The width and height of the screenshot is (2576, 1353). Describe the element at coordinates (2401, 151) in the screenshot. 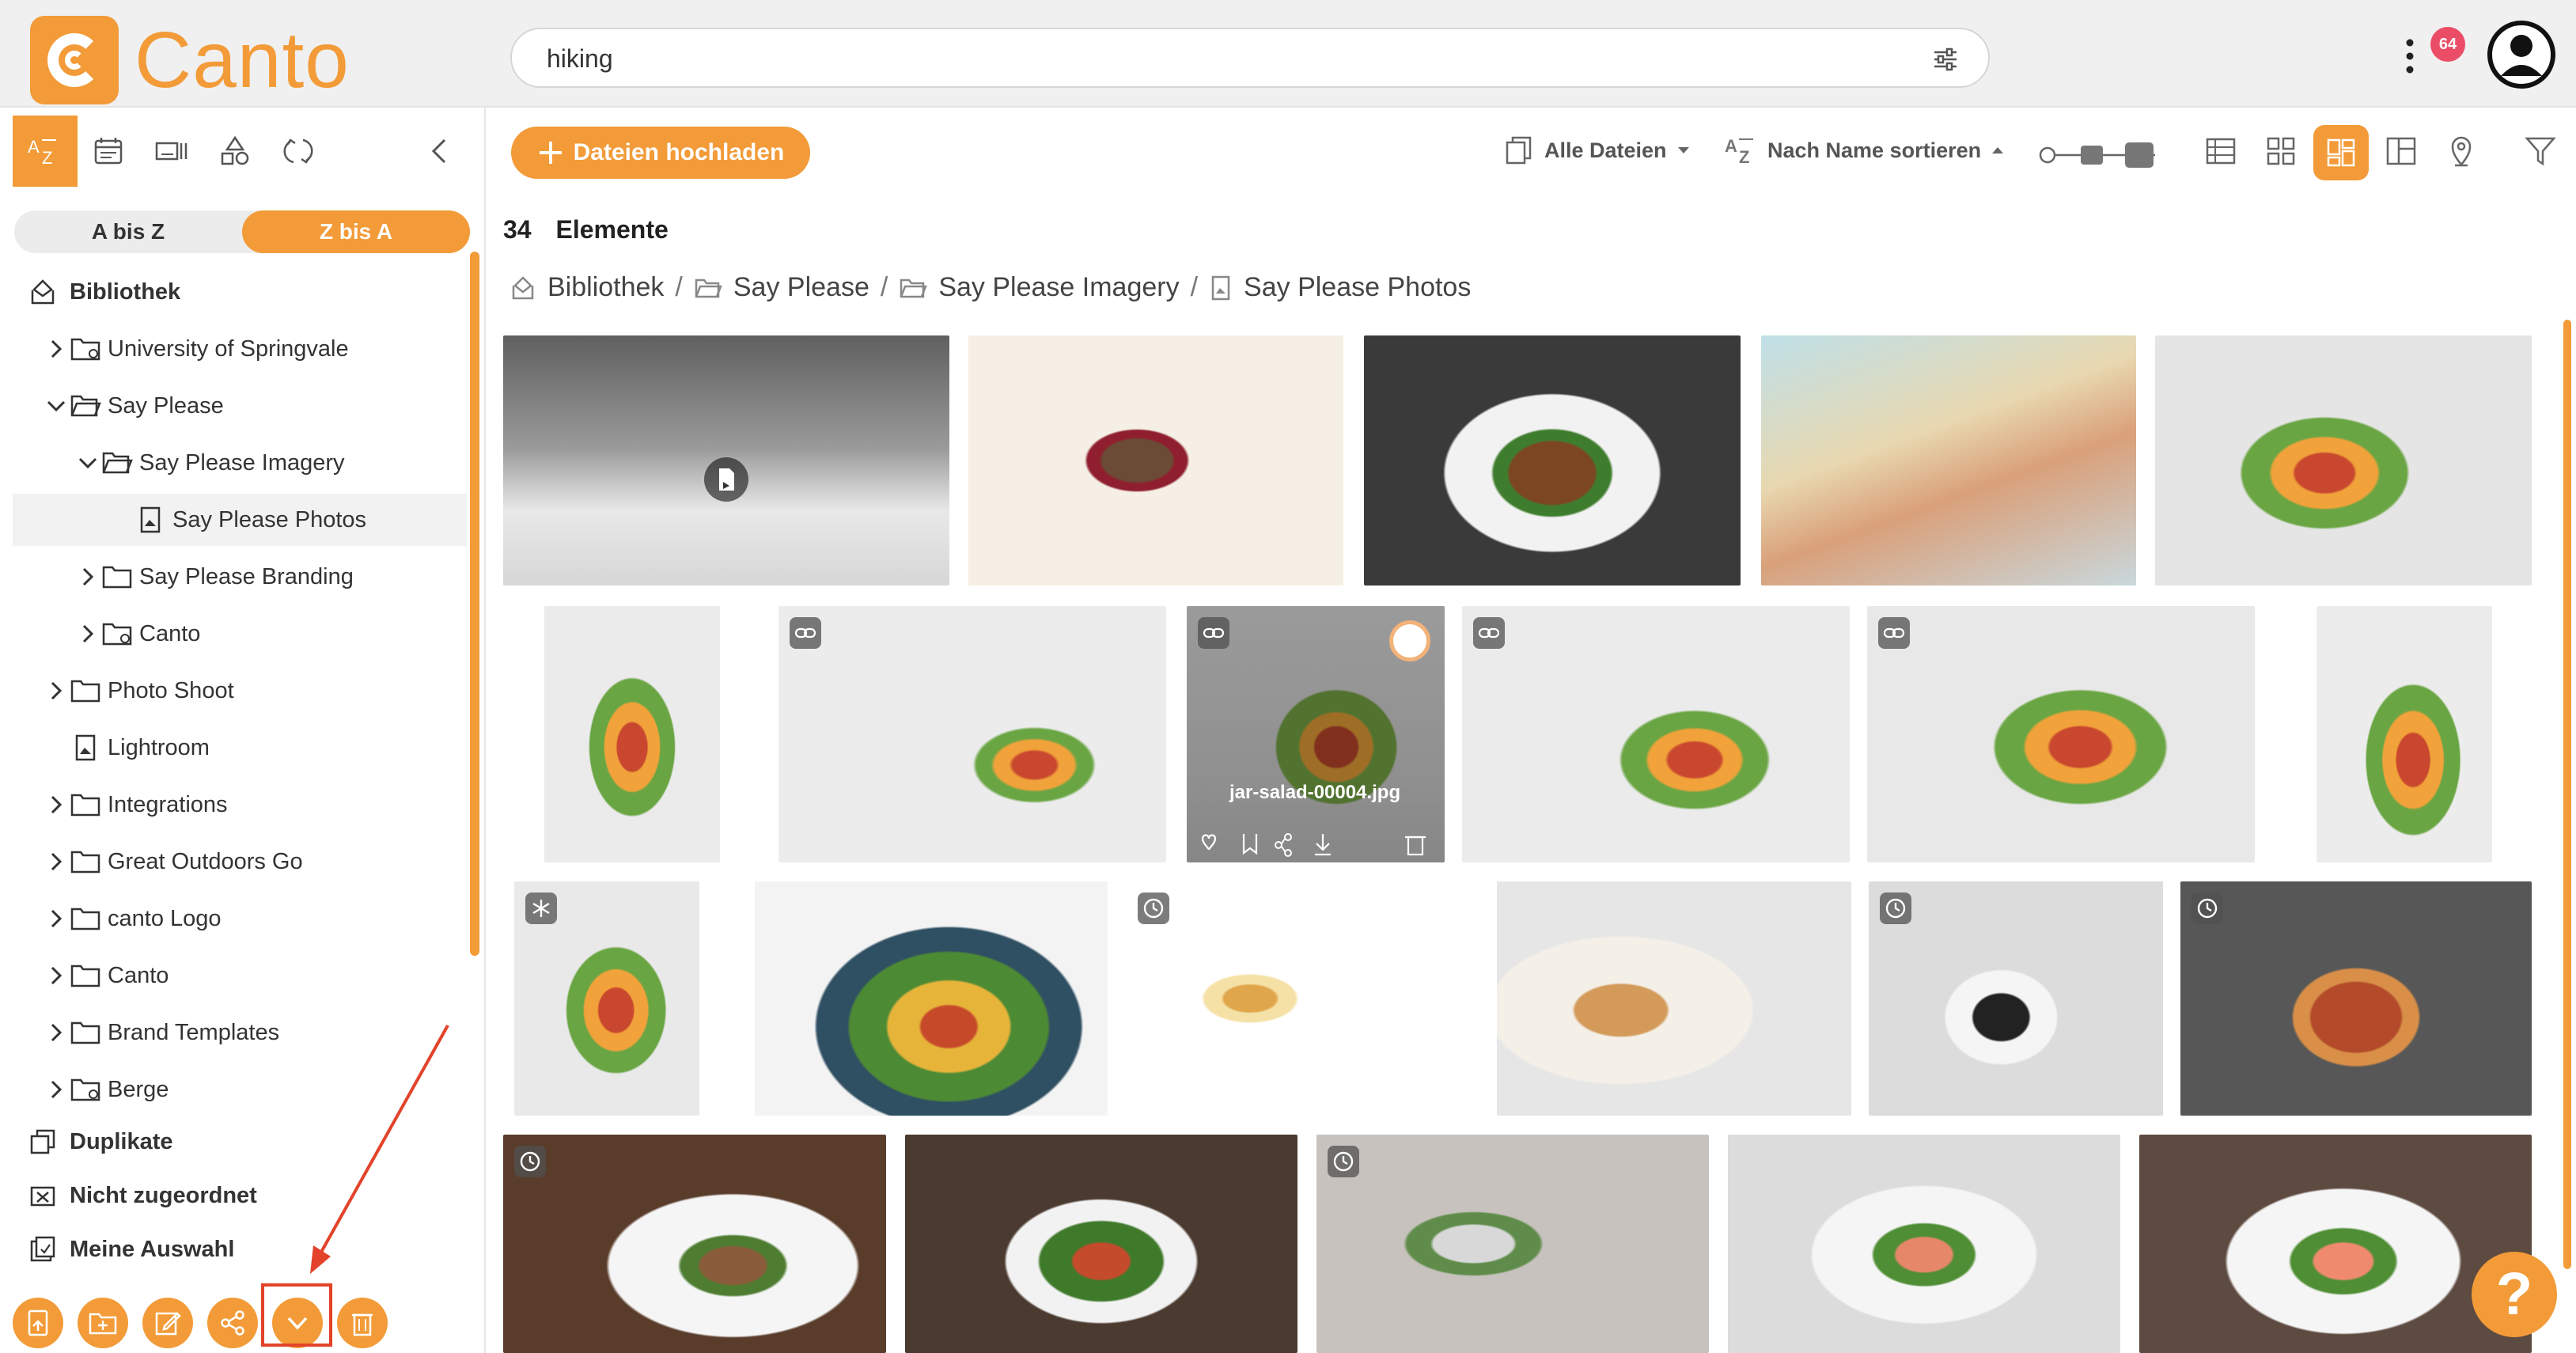

I see `split-view-icon` at that location.